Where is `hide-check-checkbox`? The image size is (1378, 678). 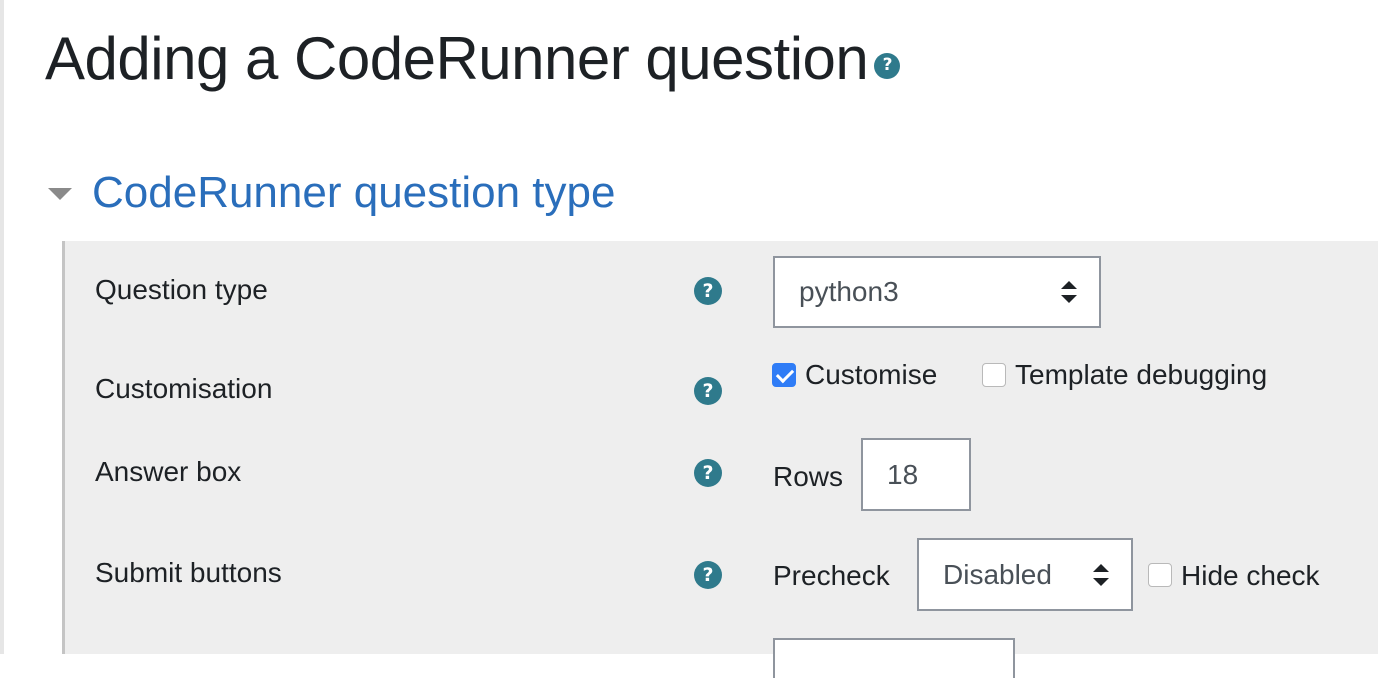
hide-check-checkbox is located at coordinates (1160, 575).